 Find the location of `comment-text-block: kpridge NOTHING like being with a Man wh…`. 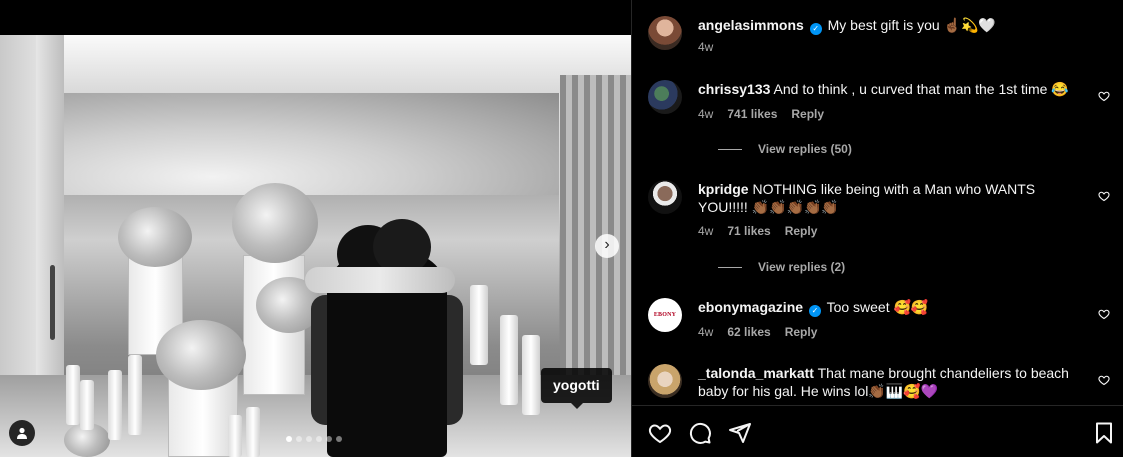

comment-text-block: kpridge NOTHING like being with a Man wh… is located at coordinates (893, 198).